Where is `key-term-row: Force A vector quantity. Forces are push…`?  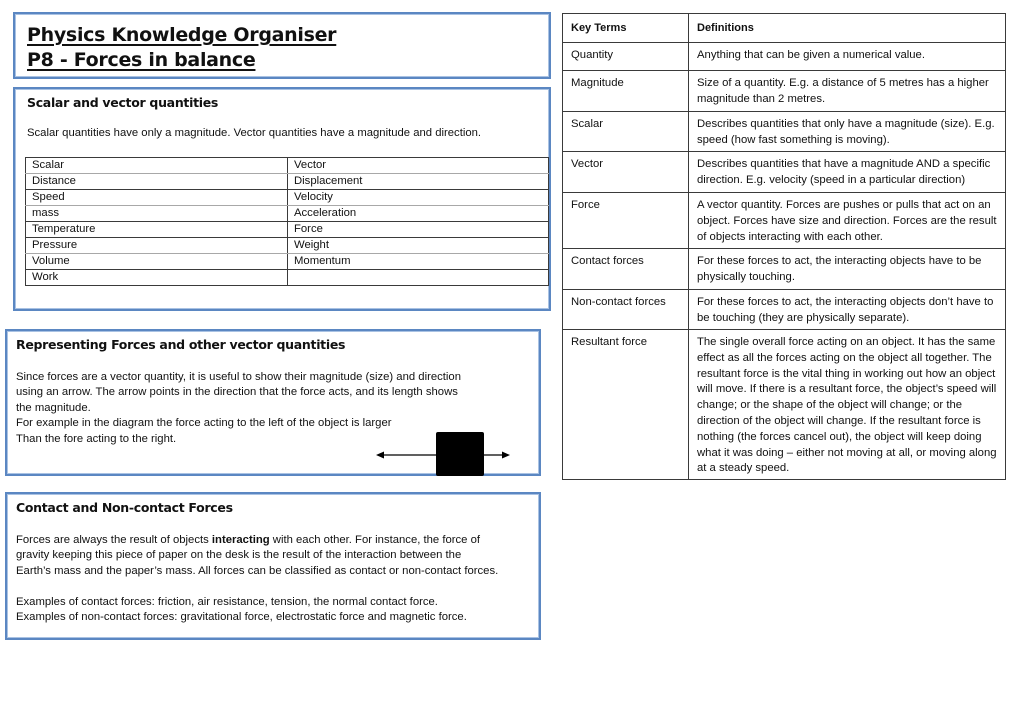 key-term-row: Force A vector quantity. Forces are push… is located at coordinates (784, 220).